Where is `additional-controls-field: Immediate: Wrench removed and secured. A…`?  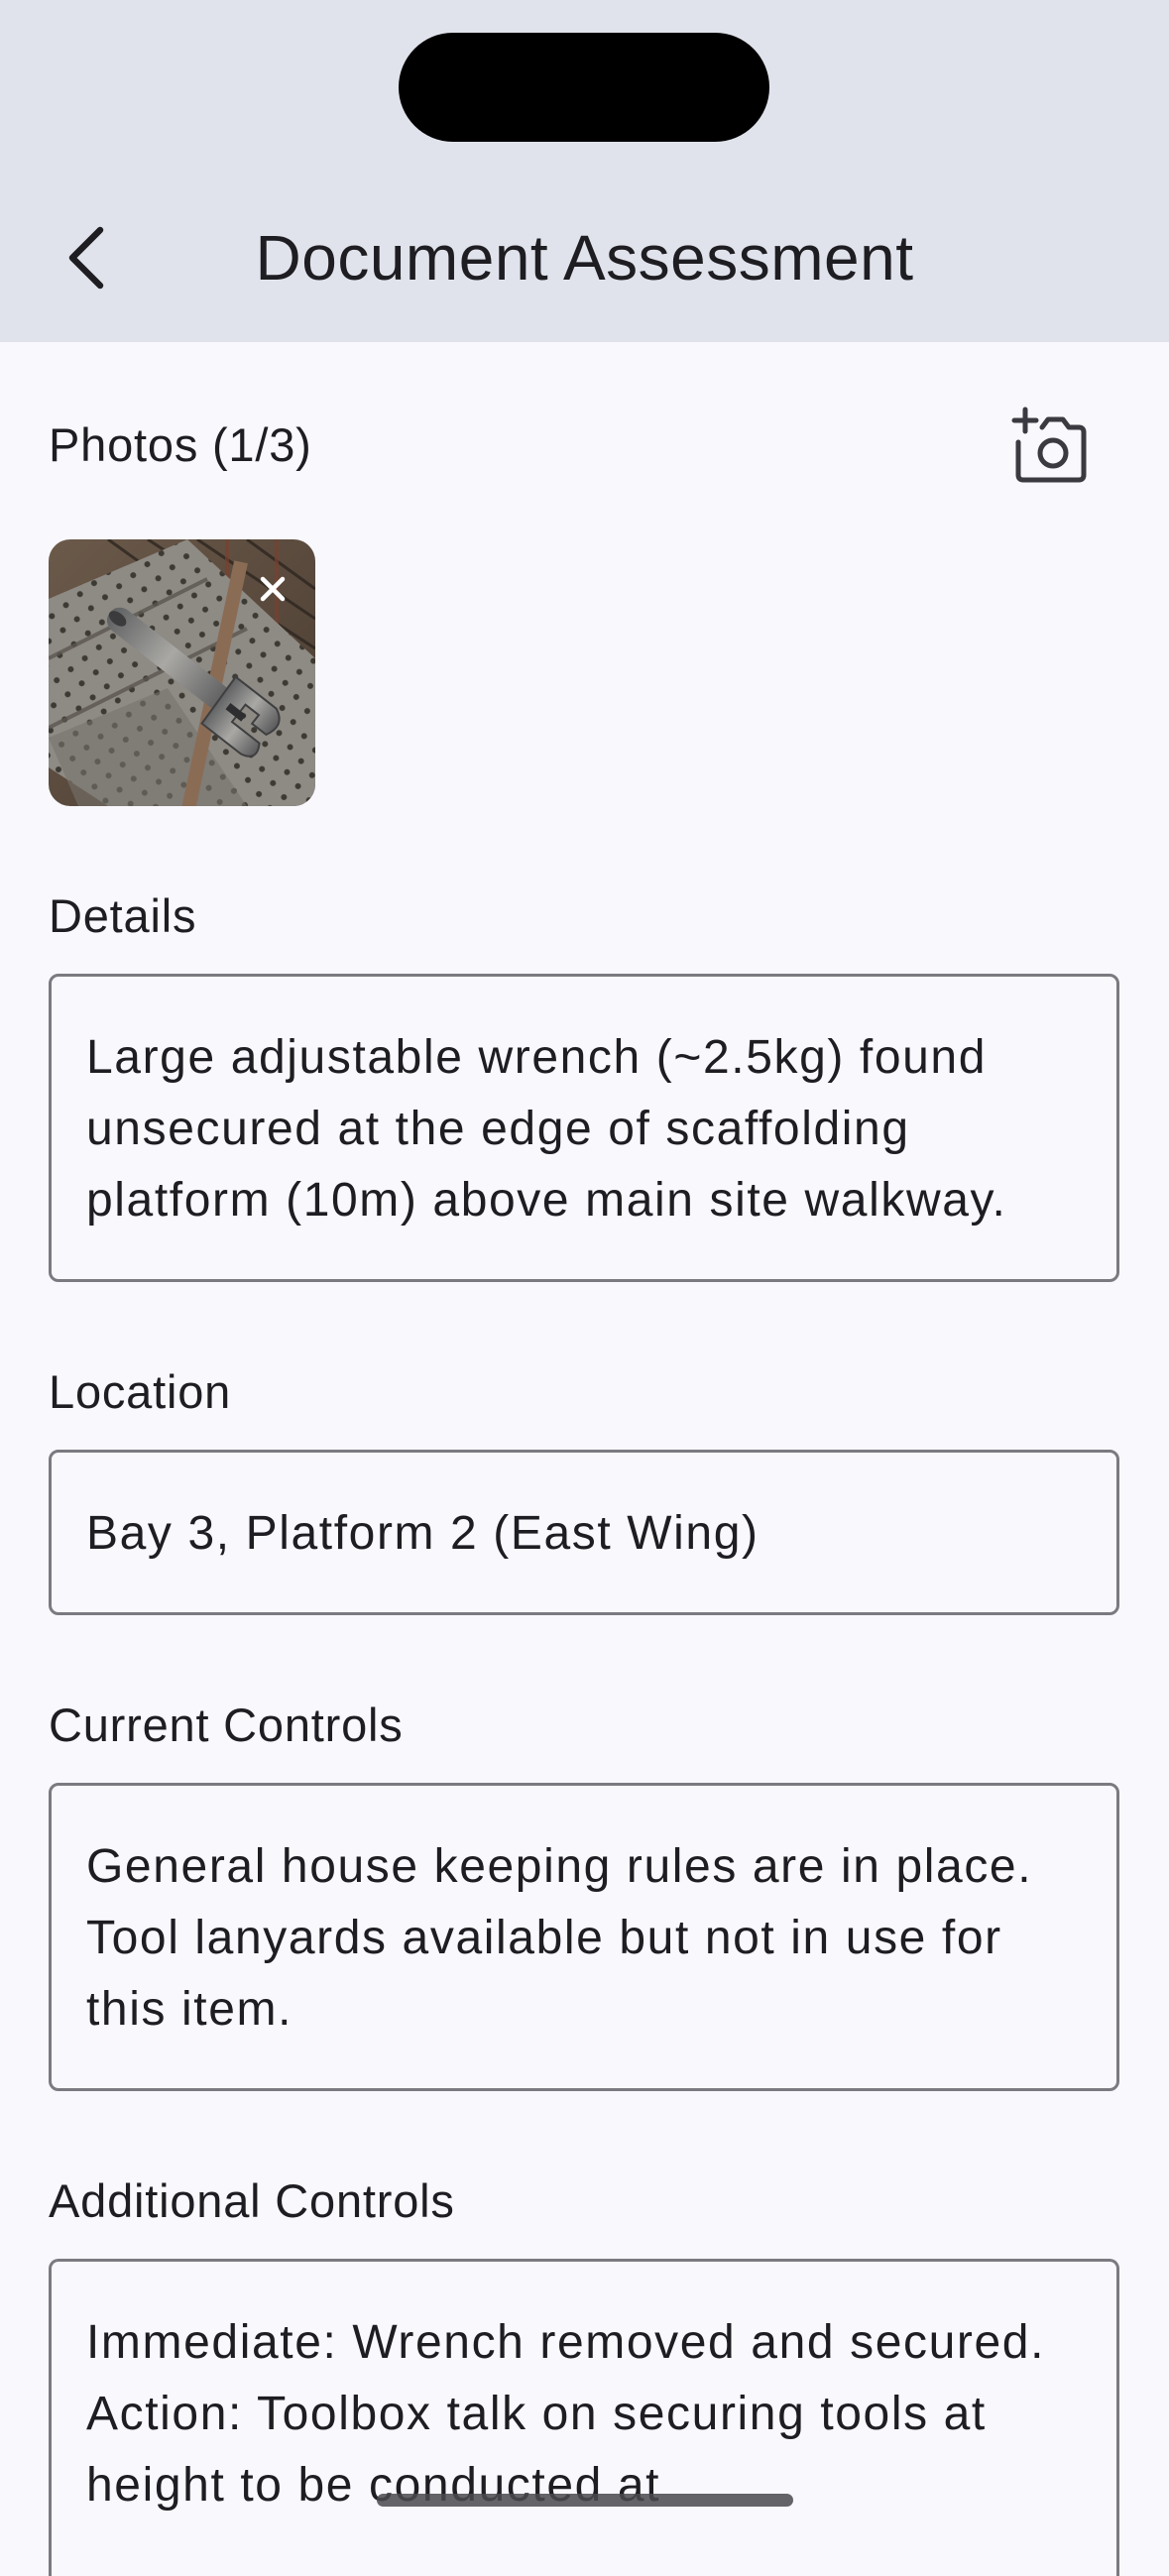
additional-controls-field: Immediate: Wrench removed and secured. A… is located at coordinates (584, 2417).